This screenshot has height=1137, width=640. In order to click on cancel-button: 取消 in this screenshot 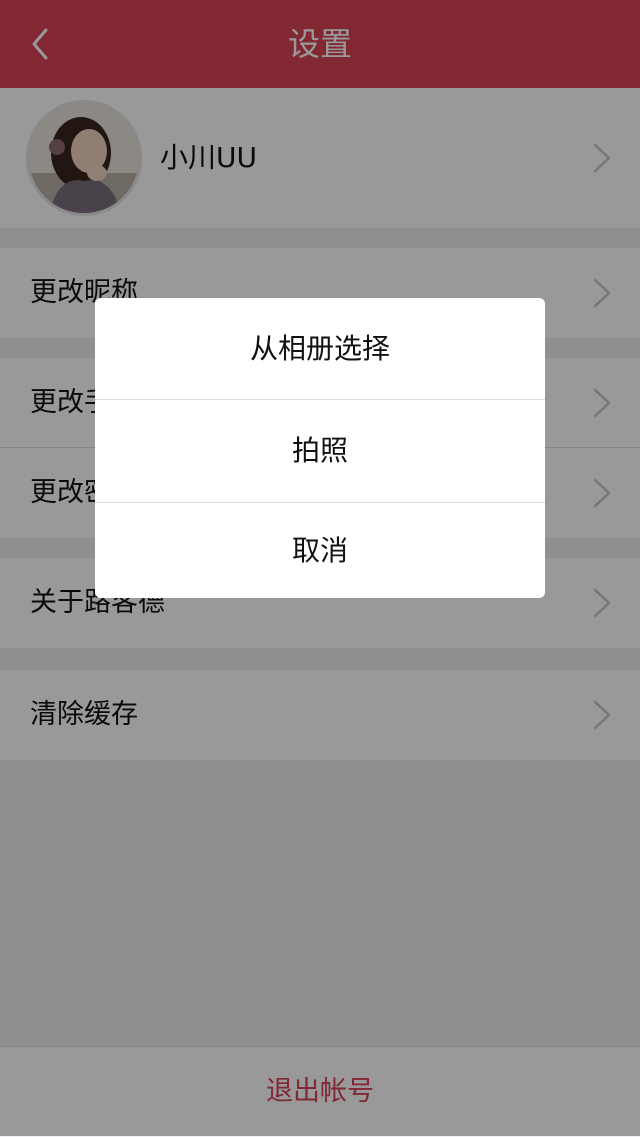, I will do `click(320, 550)`.